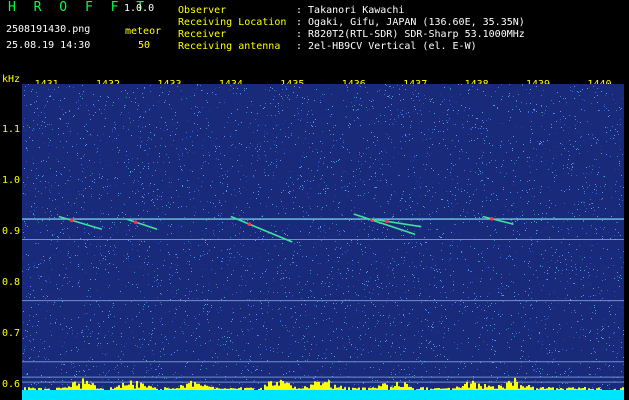 This screenshot has width=629, height=400. Describe the element at coordinates (11, 333) in the screenshot. I see `y-tick-label: 0.7` at that location.